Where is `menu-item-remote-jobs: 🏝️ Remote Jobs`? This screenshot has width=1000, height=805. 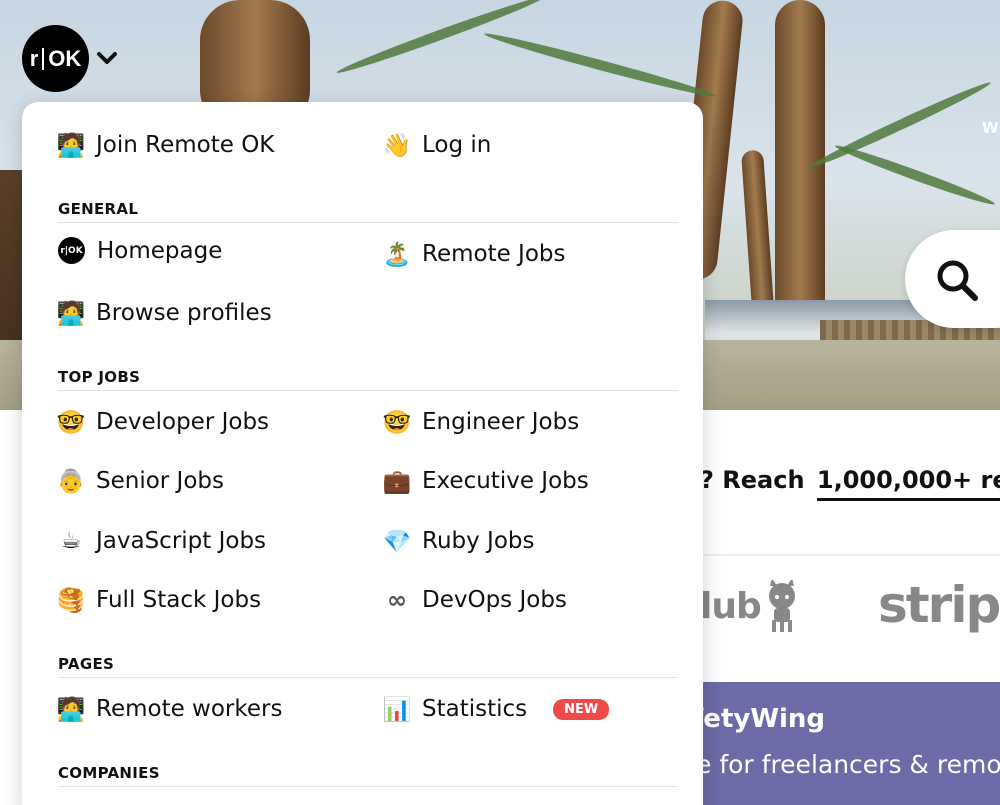 menu-item-remote-jobs: 🏝️ Remote Jobs is located at coordinates (474, 254).